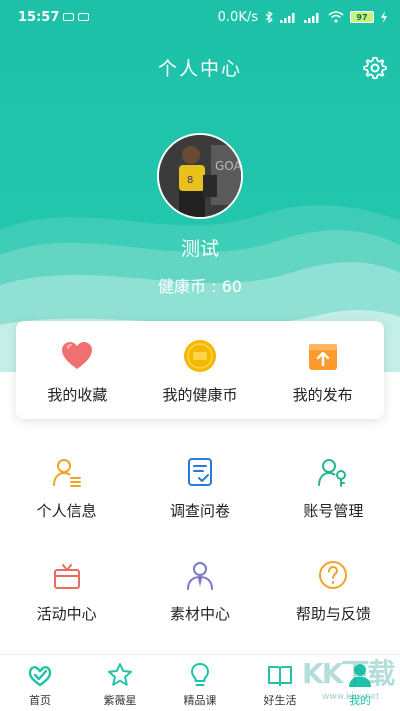 The width and height of the screenshot is (400, 711). I want to click on charging-icon, so click(384, 17).